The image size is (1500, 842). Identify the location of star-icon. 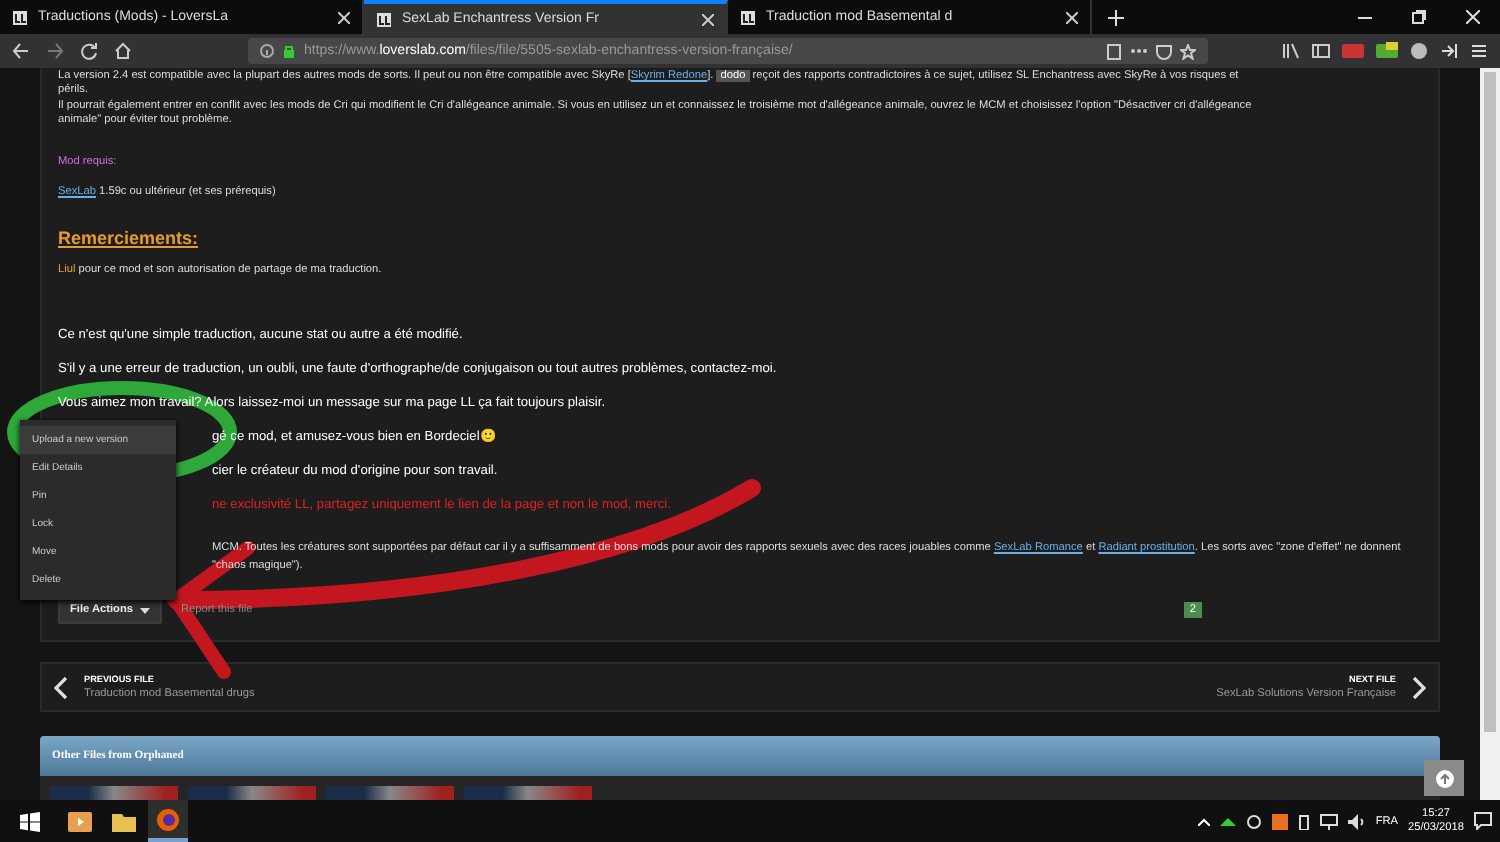
(1188, 51).